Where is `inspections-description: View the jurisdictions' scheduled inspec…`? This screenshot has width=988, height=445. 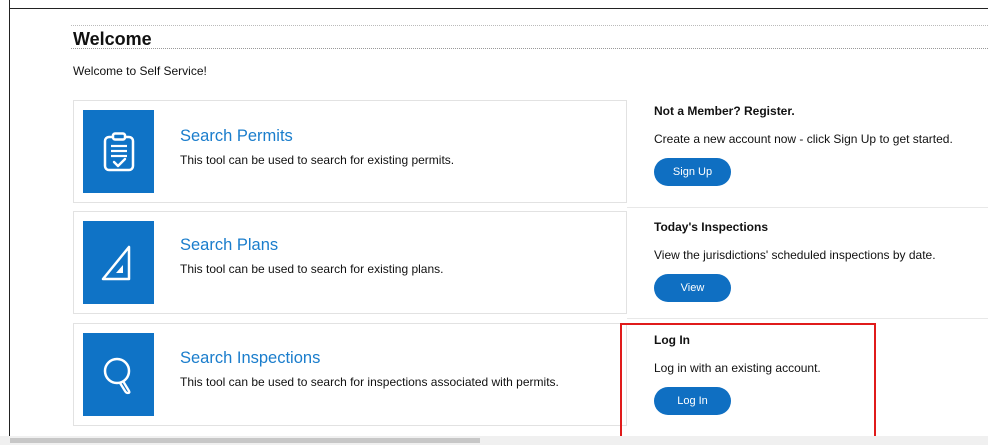
inspections-description: View the jurisdictions' scheduled inspec… is located at coordinates (795, 255).